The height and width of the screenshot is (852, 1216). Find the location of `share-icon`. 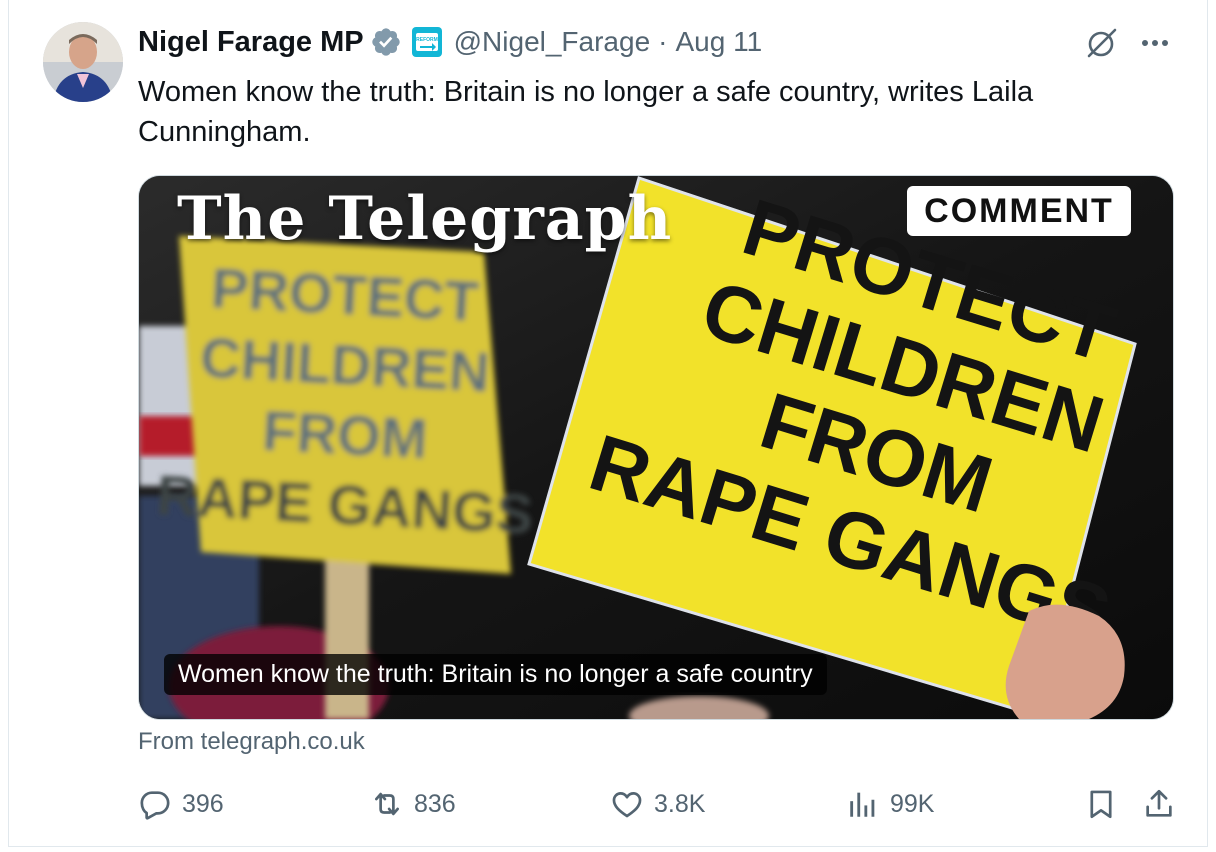

share-icon is located at coordinates (1159, 803).